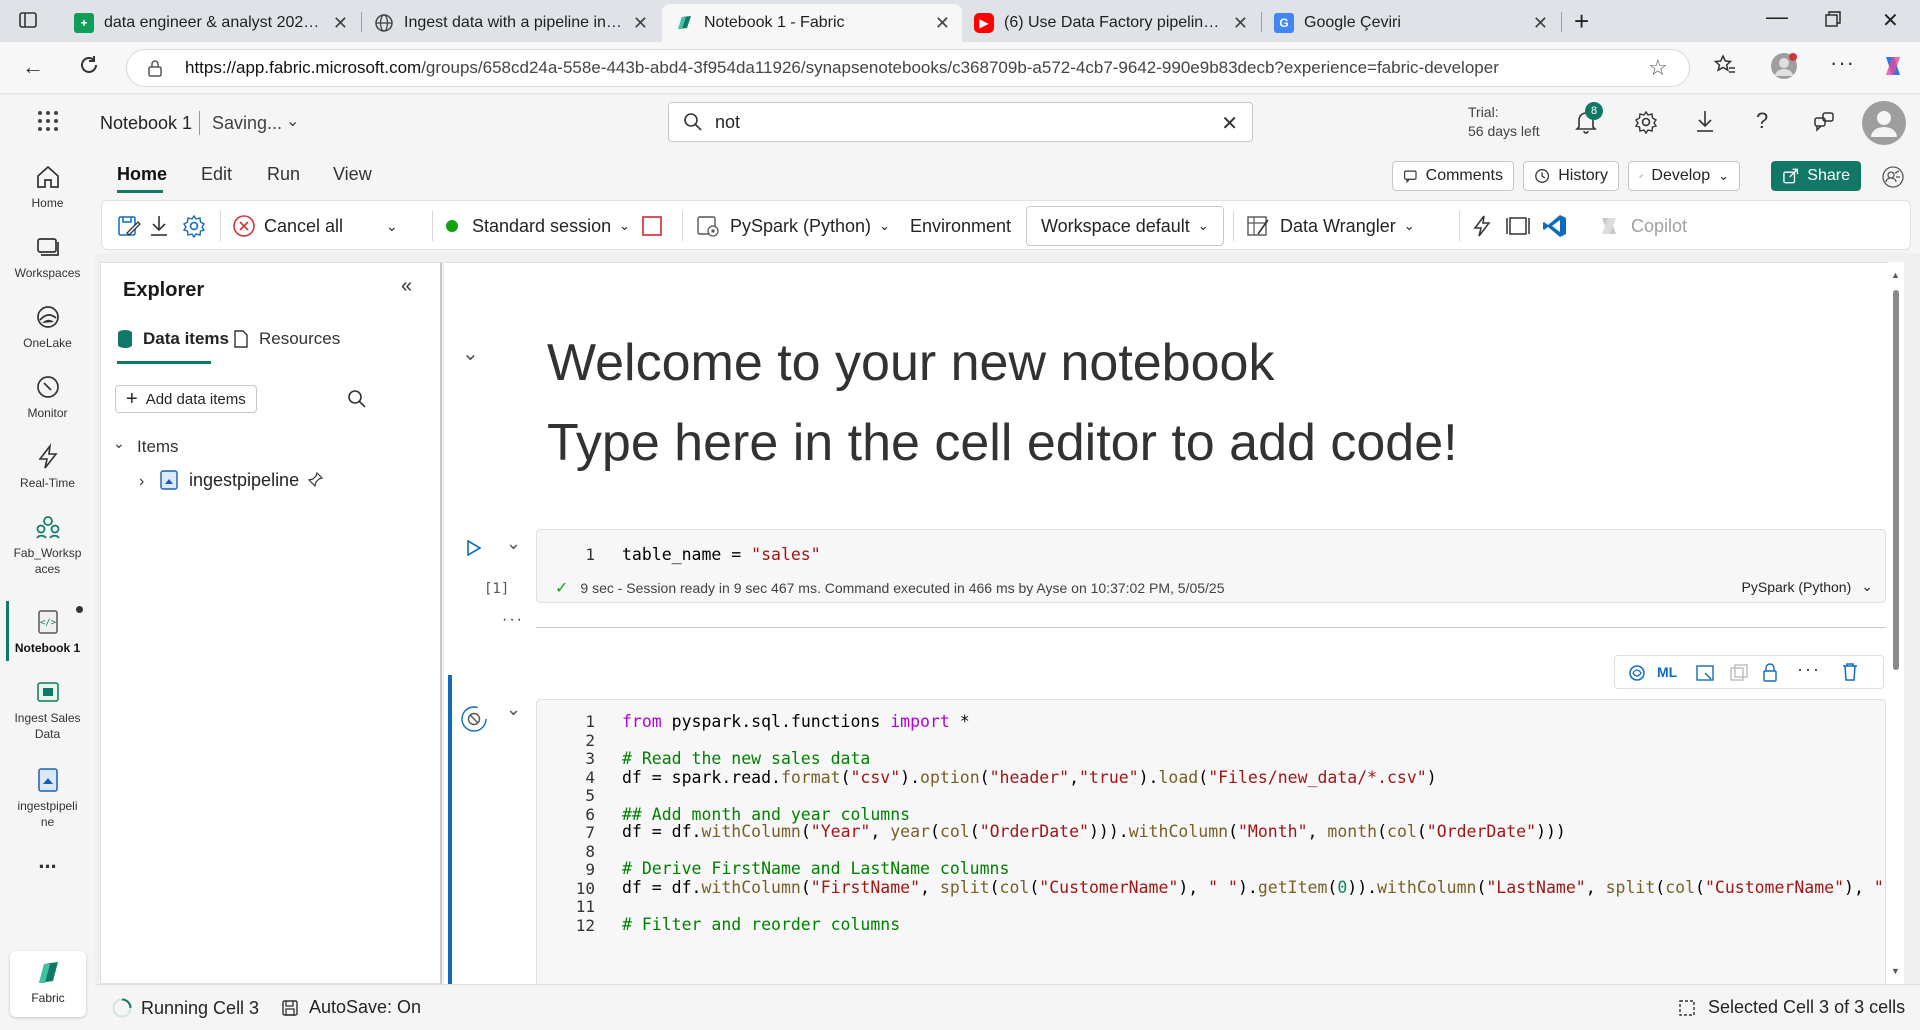 Image resolution: width=1920 pixels, height=1030 pixels. What do you see at coordinates (1884, 123) in the screenshot?
I see `user-avatar` at bounding box center [1884, 123].